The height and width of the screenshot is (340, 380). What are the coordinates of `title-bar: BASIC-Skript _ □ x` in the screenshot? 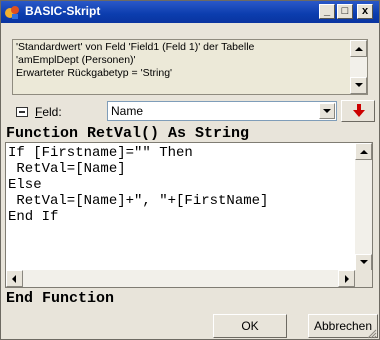 It's located at (190, 12).